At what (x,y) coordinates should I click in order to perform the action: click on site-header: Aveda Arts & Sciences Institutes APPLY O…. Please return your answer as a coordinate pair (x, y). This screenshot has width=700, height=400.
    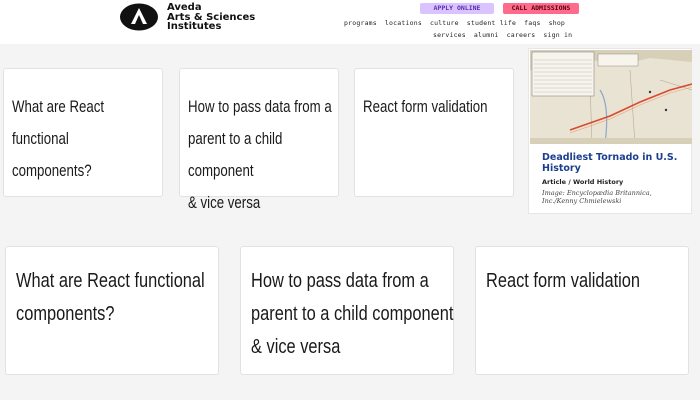
    Looking at the image, I should click on (350, 22).